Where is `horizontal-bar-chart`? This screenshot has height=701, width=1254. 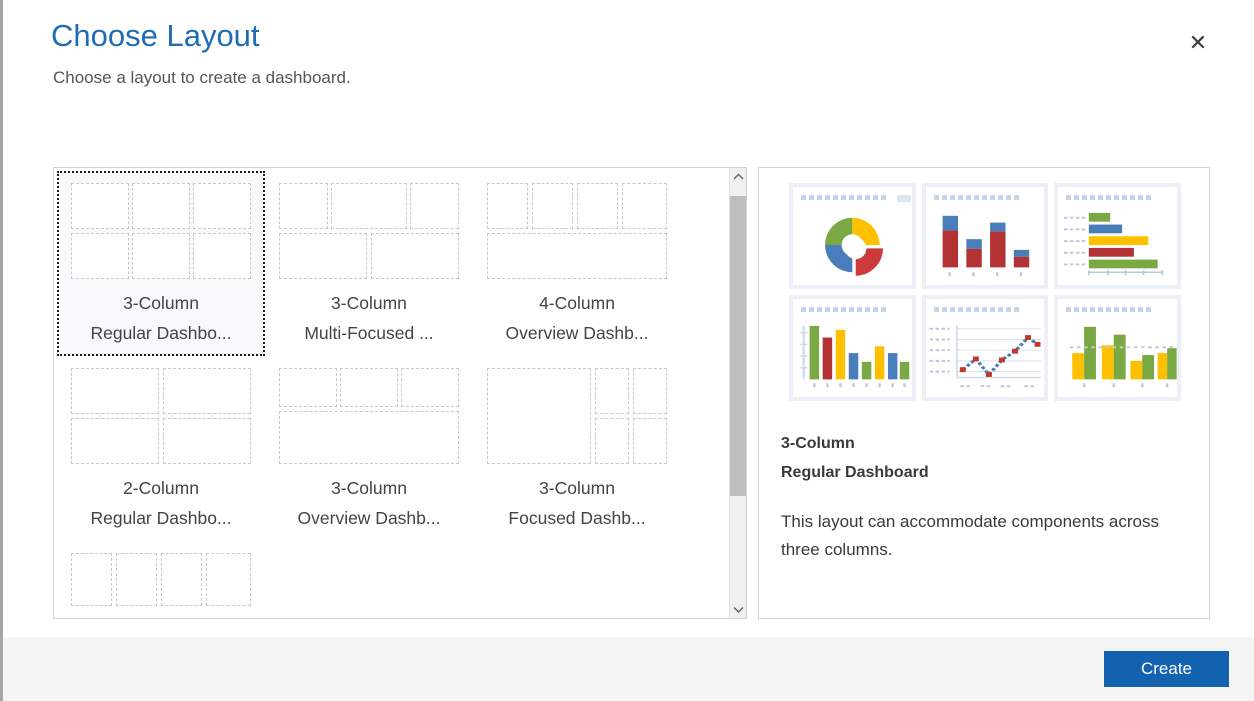 horizontal-bar-chart is located at coordinates (1117, 245).